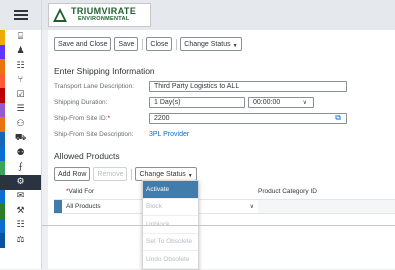 The width and height of the screenshot is (395, 270). What do you see at coordinates (83, 206) in the screenshot?
I see `valid-for-value: All Products` at bounding box center [83, 206].